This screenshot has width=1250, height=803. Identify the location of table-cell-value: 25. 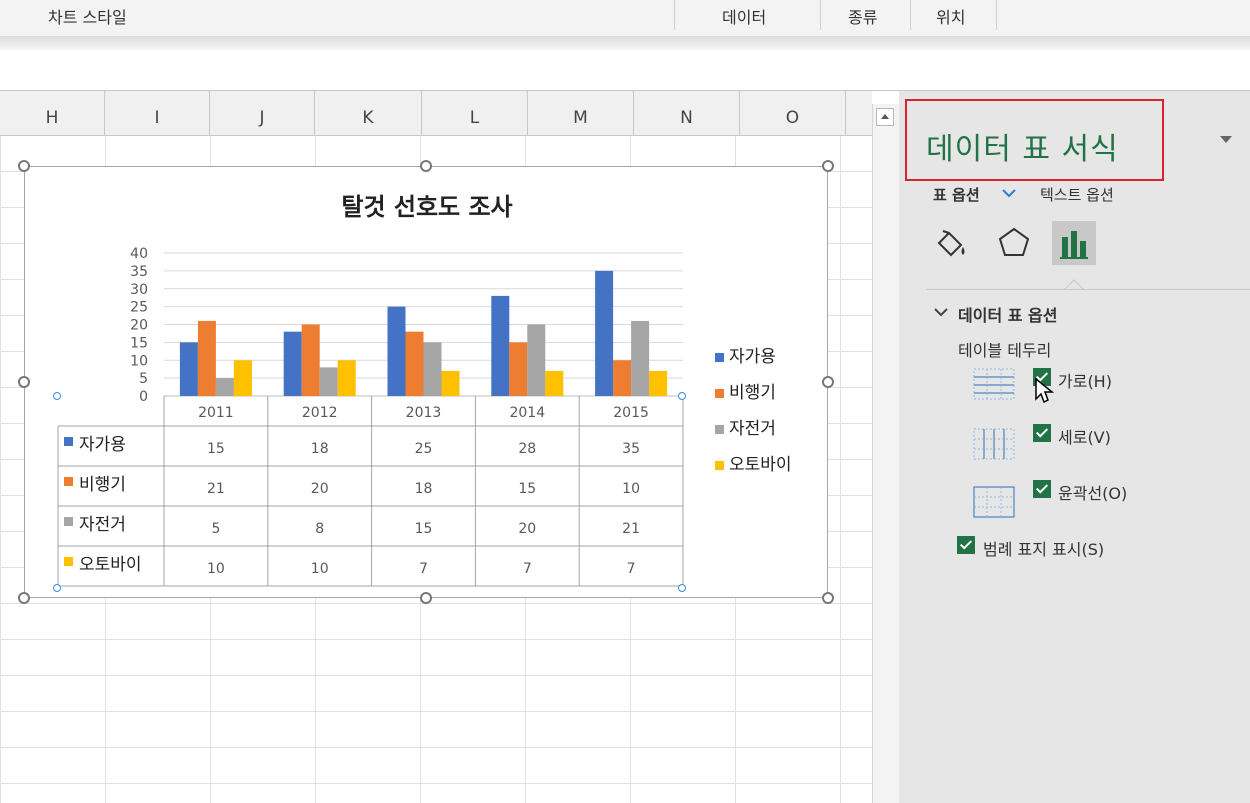
(424, 449).